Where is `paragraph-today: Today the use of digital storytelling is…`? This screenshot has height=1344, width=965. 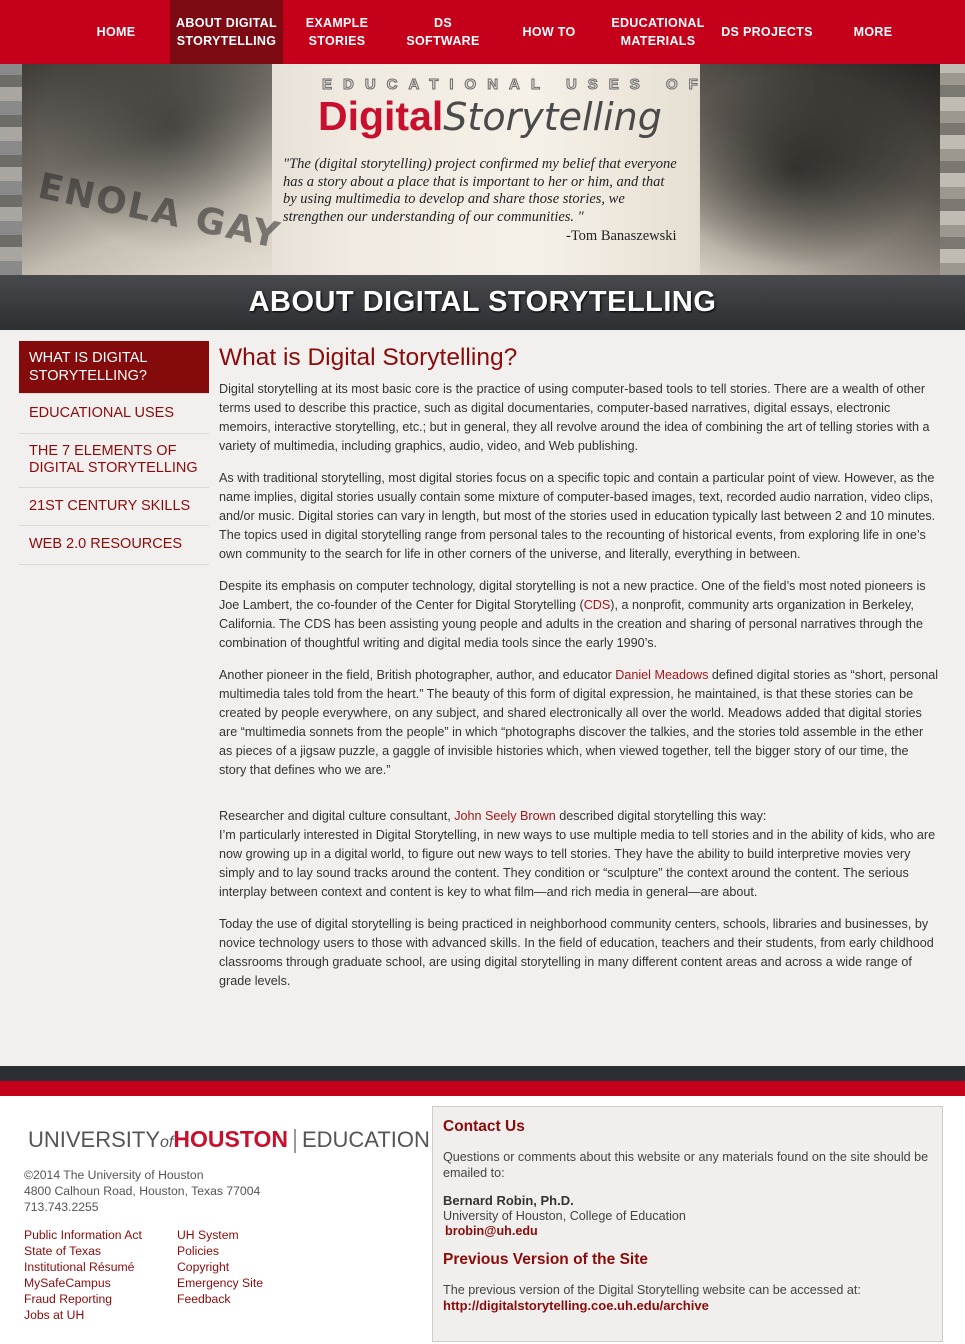 paragraph-today: Today the use of digital storytelling is… is located at coordinates (576, 952).